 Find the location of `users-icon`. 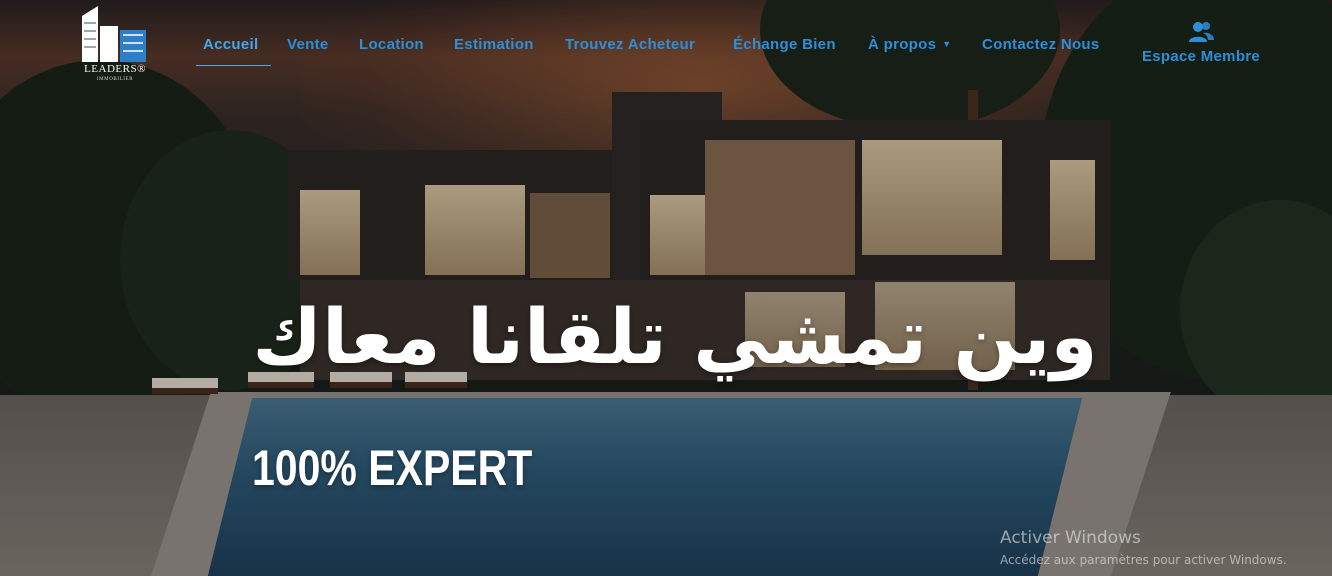

users-icon is located at coordinates (1201, 32).